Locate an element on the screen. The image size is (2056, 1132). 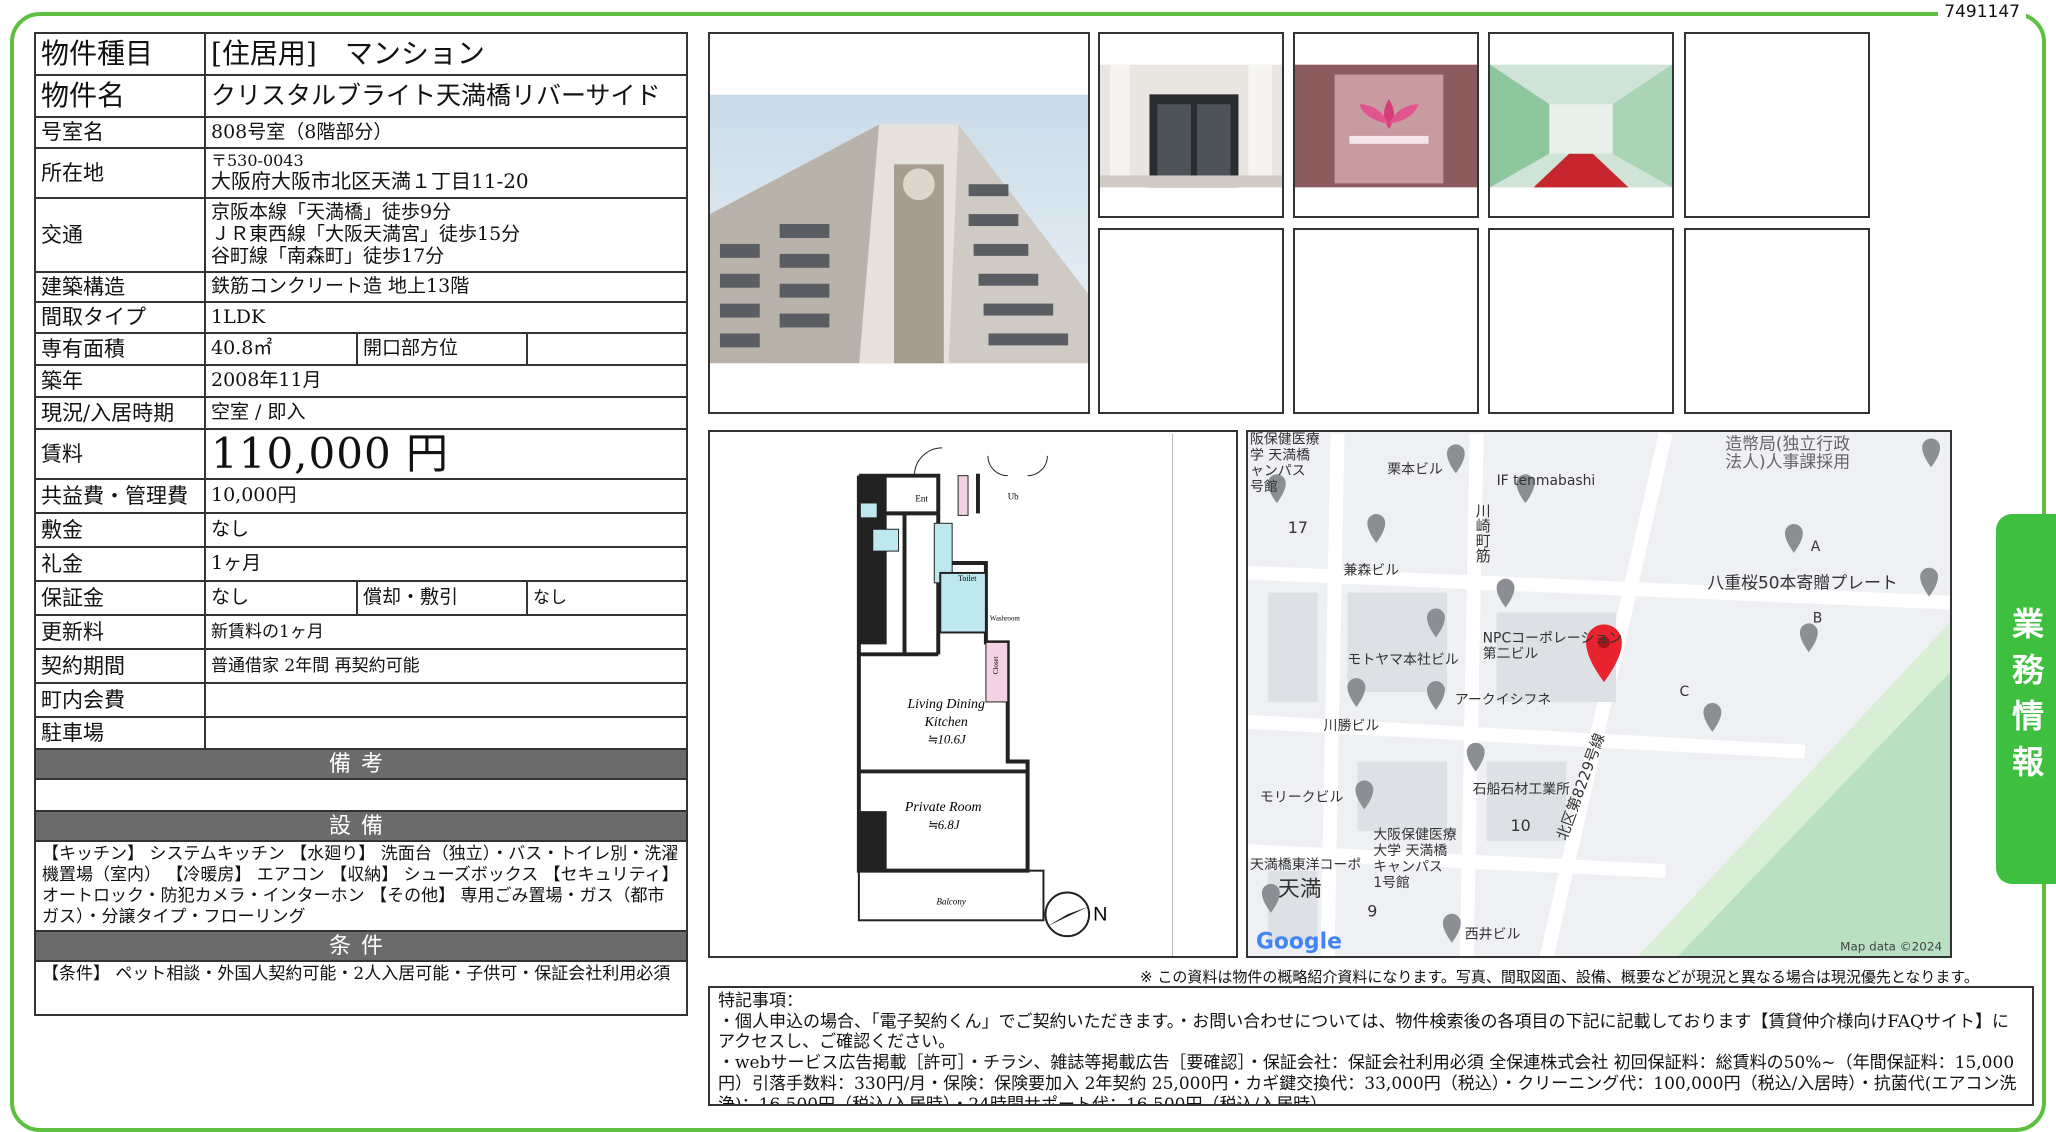
map-label: 川崎町筋 is located at coordinates (1483, 533).